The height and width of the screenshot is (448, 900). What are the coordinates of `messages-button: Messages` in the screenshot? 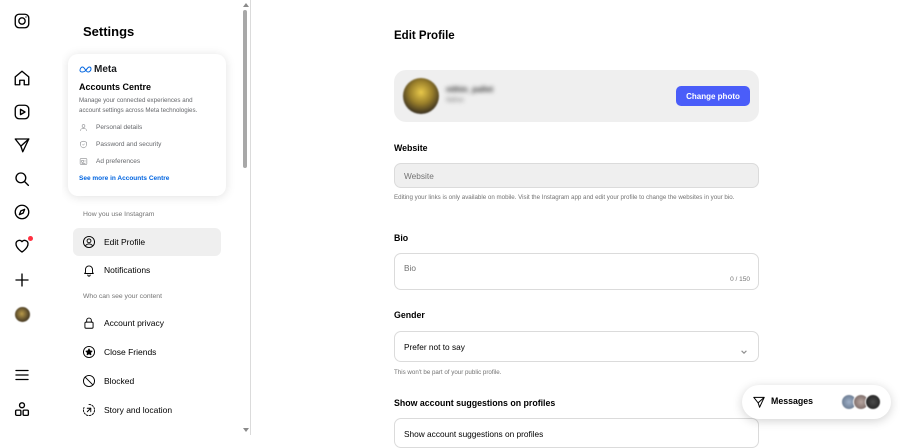 It's located at (816, 402).